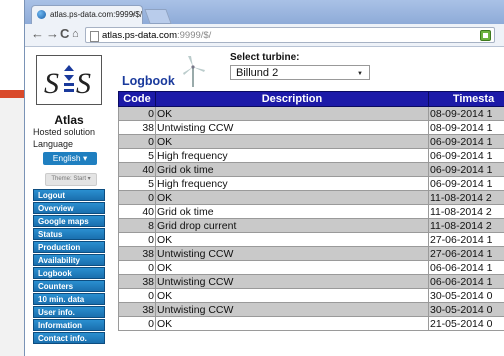 Image resolution: width=504 pixels, height=356 pixels. I want to click on wind-turbine-icon, so click(194, 71).